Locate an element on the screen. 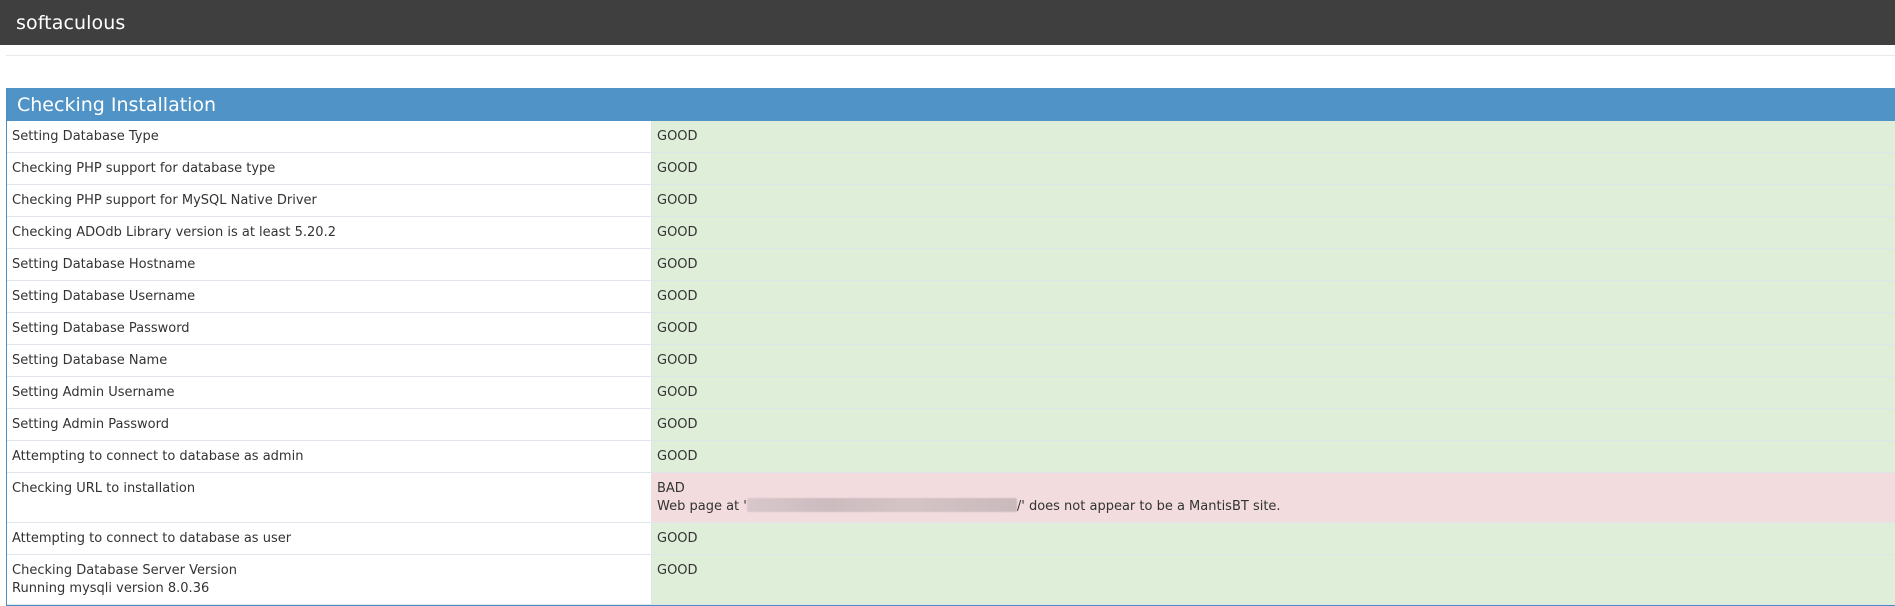 The image size is (1895, 606). table-row: Setting Admin Password GOOD is located at coordinates (951, 425).